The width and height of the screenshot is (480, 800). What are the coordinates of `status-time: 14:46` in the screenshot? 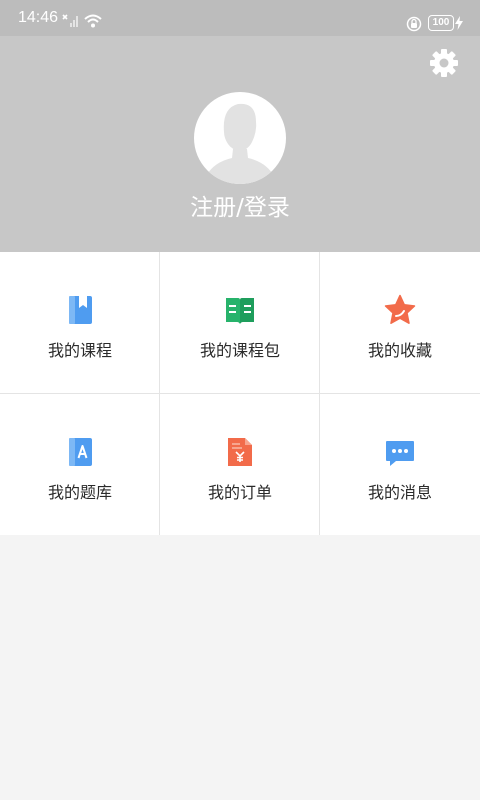 It's located at (38, 17).